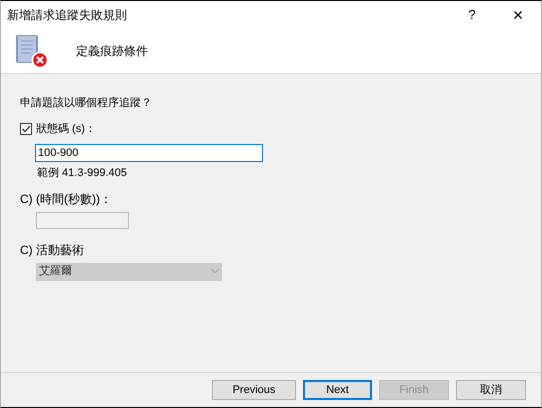 This screenshot has height=408, width=542. I want to click on checkbox, so click(26, 128).